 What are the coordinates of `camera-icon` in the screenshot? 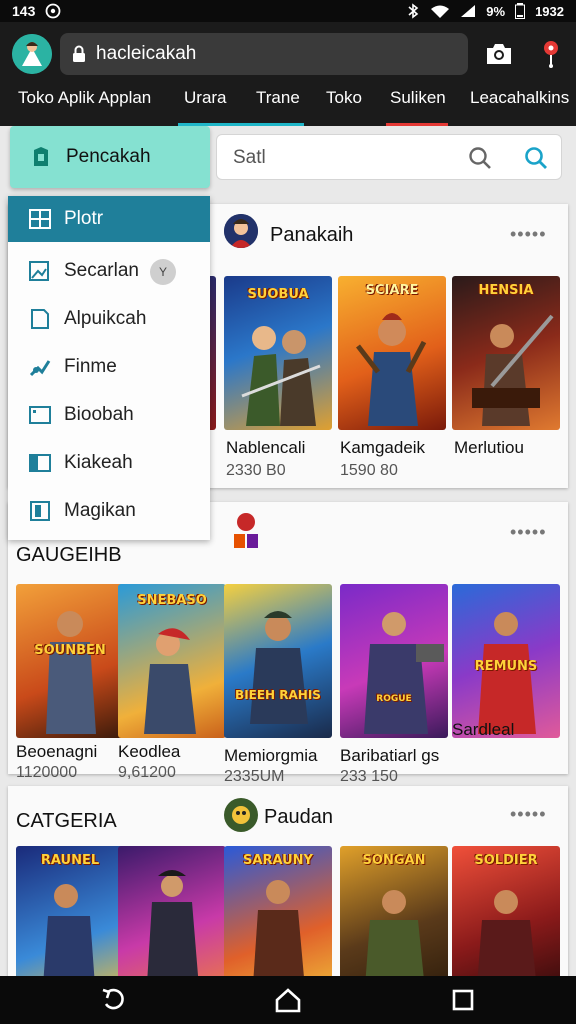 It's located at (499, 54).